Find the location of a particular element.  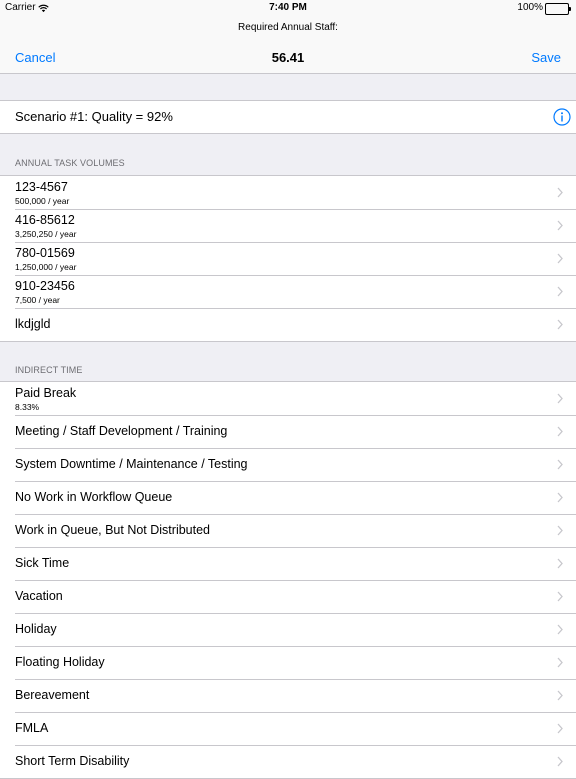

task-volume-row: lkdjgld is located at coordinates (288, 324).